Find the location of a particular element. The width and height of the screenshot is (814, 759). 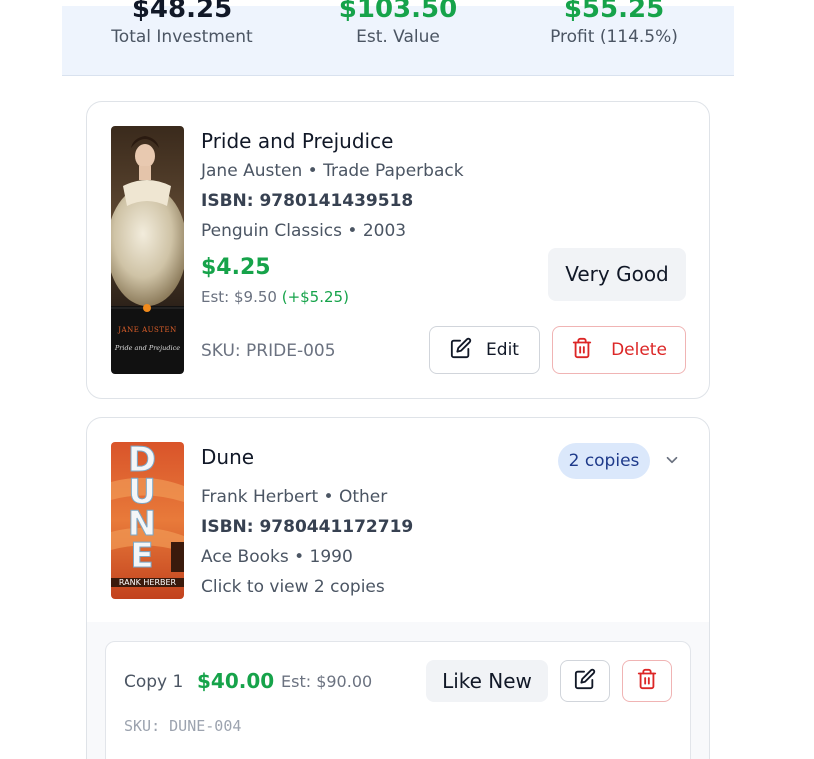

book-publisher-year: Ace Books • 1990 is located at coordinates (277, 557).